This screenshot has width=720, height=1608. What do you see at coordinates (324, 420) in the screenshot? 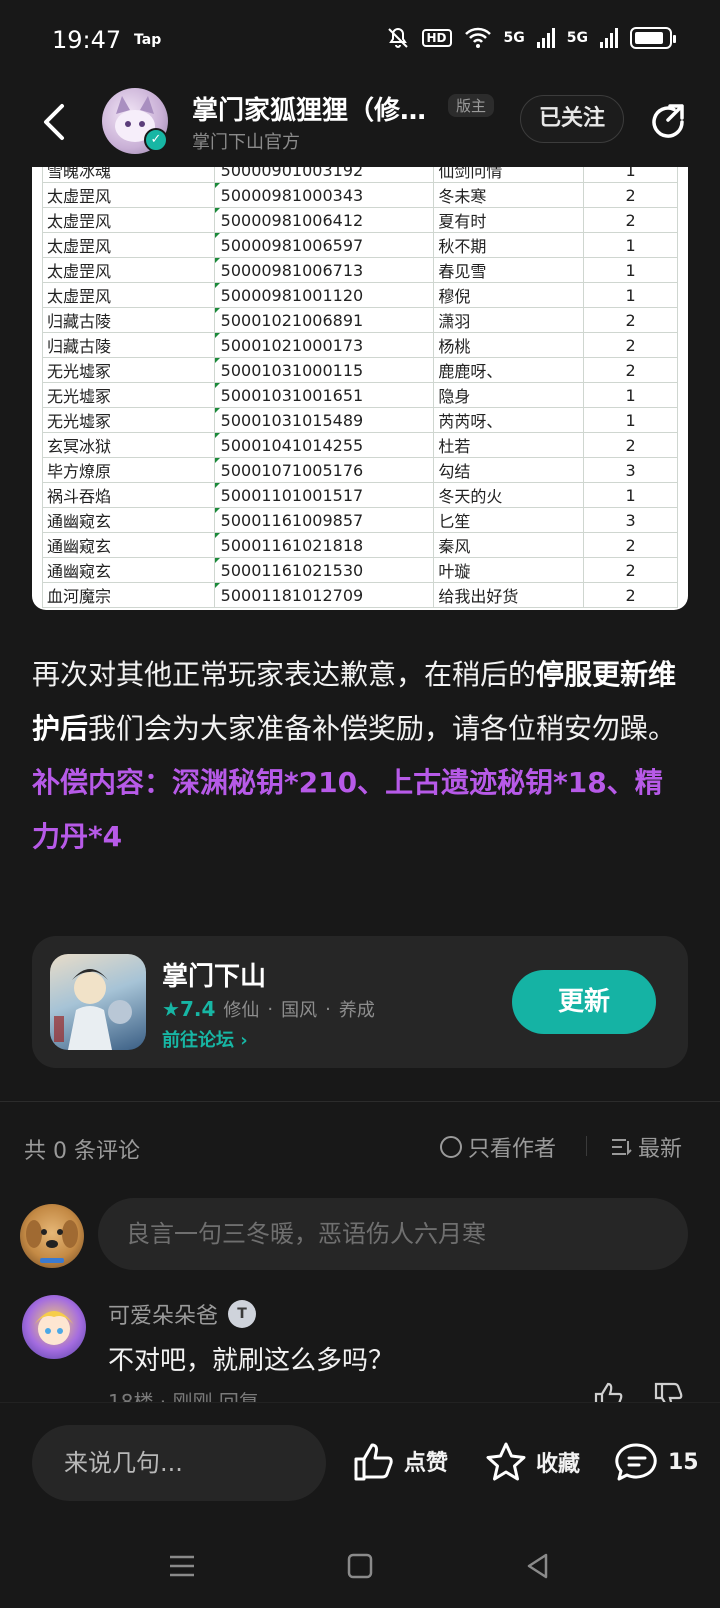
I see `table-cell-id: 50001031015489` at bounding box center [324, 420].